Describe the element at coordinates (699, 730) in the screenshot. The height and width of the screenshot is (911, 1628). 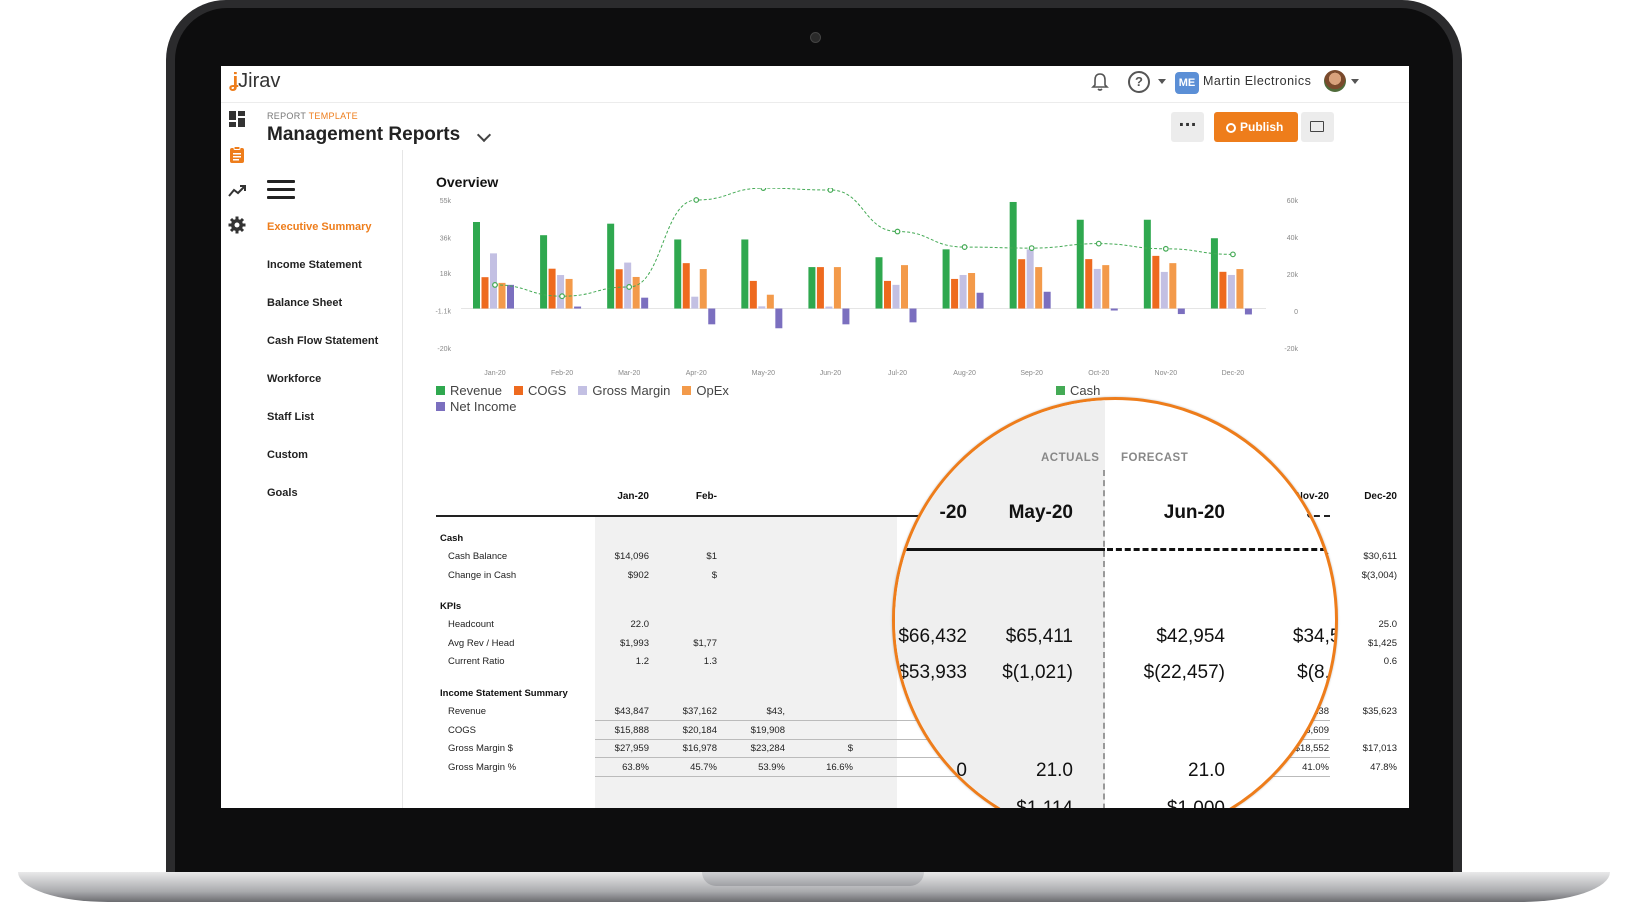
I see `table-cell: $20,184` at that location.